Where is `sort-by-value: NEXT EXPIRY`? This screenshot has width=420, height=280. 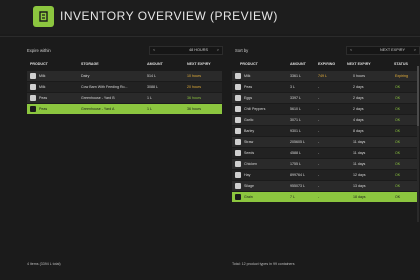 sort-by-value: NEXT EXPIRY is located at coordinates (392, 50).